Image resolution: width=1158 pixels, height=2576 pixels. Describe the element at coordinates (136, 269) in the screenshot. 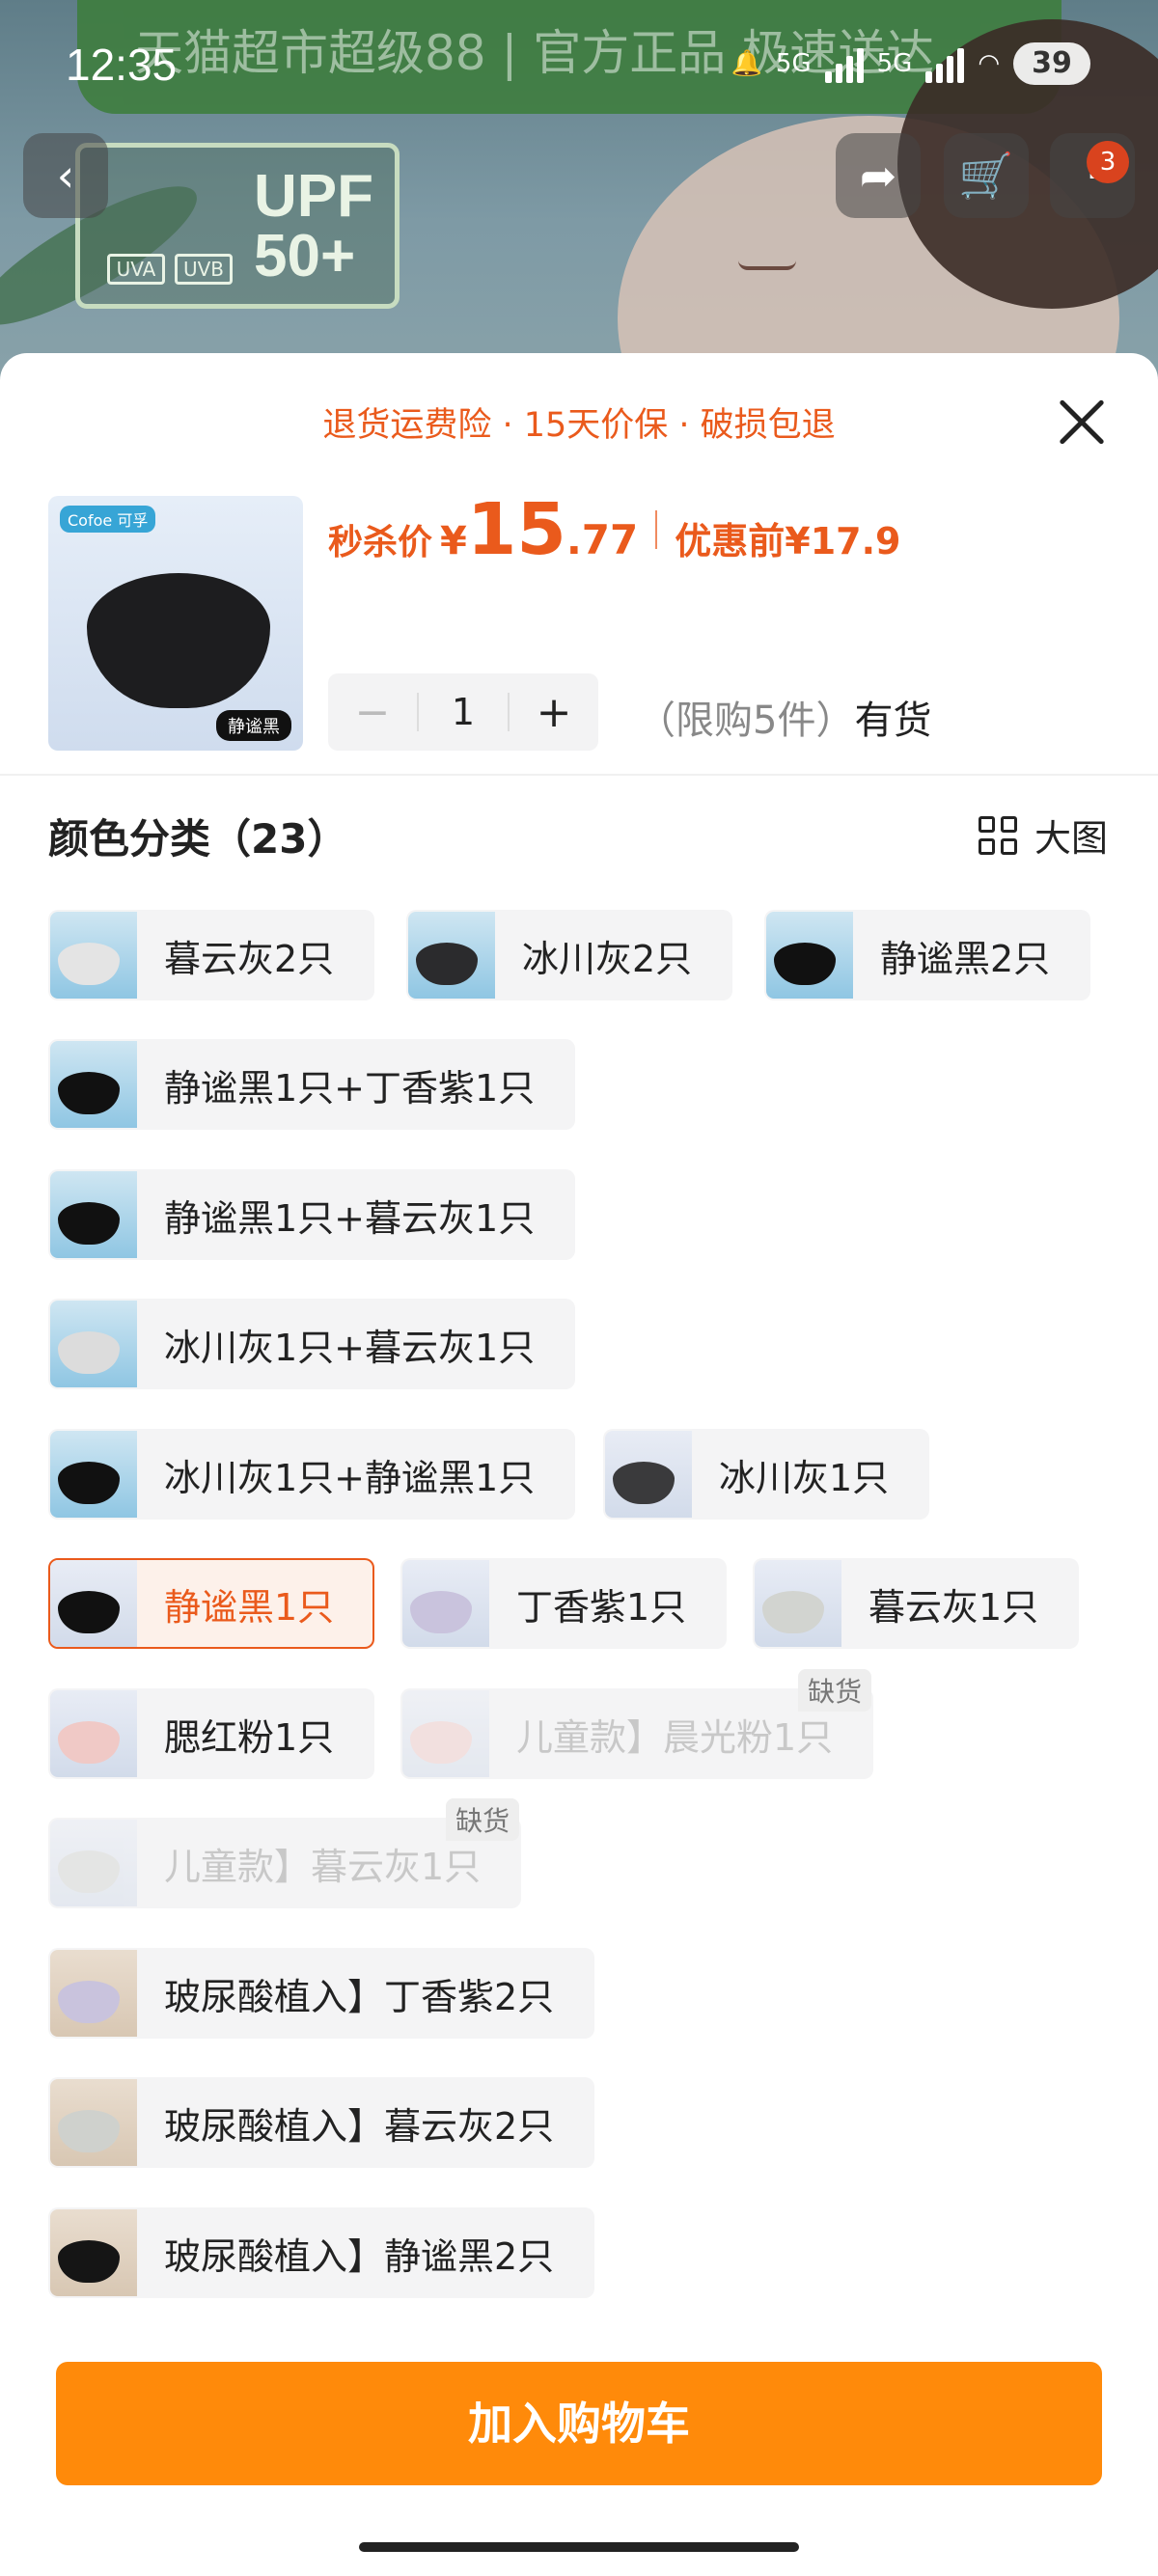

I see `uva-label: UVA` at that location.